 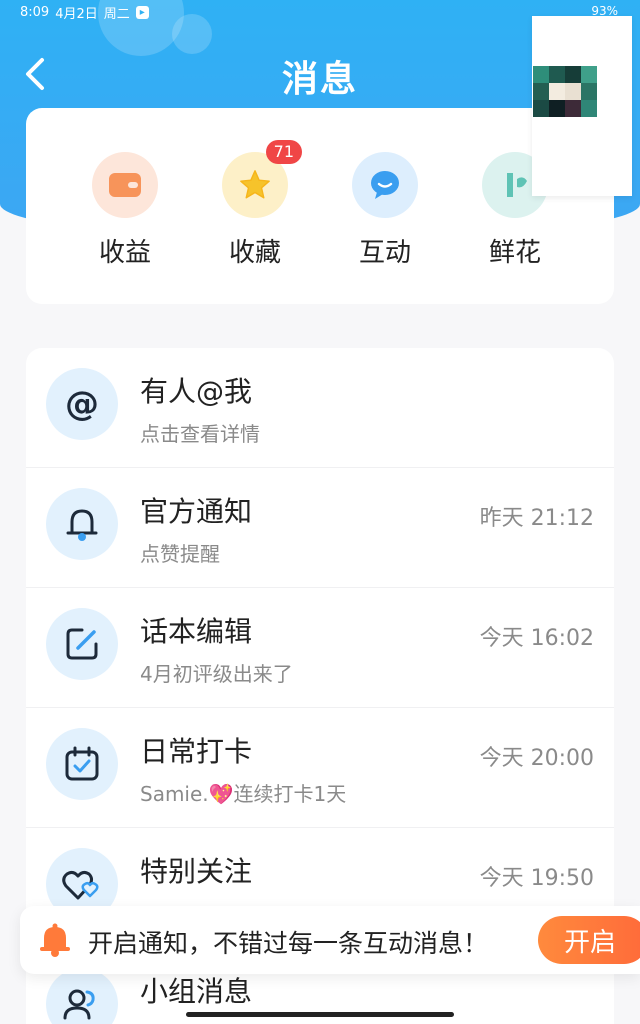 I want to click on quick-action-label: 互动, so click(x=384, y=253).